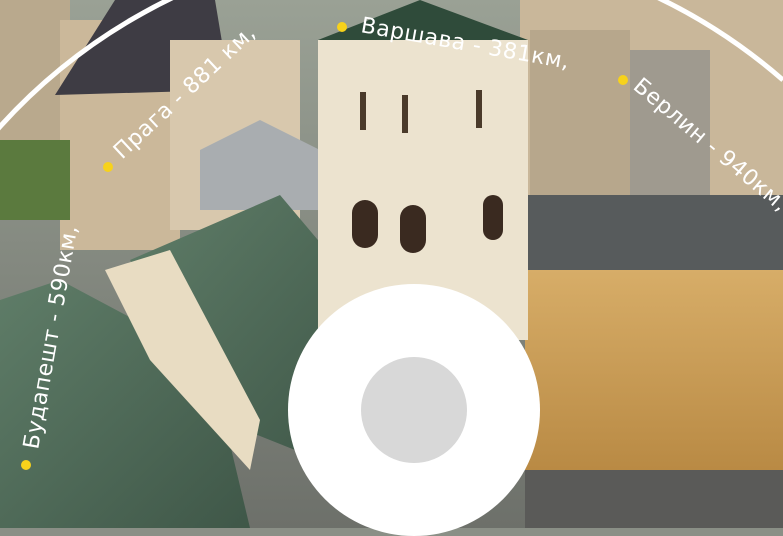 The image size is (783, 536). Describe the element at coordinates (342, 27) in the screenshot. I see `city-marker-warsaw` at that location.